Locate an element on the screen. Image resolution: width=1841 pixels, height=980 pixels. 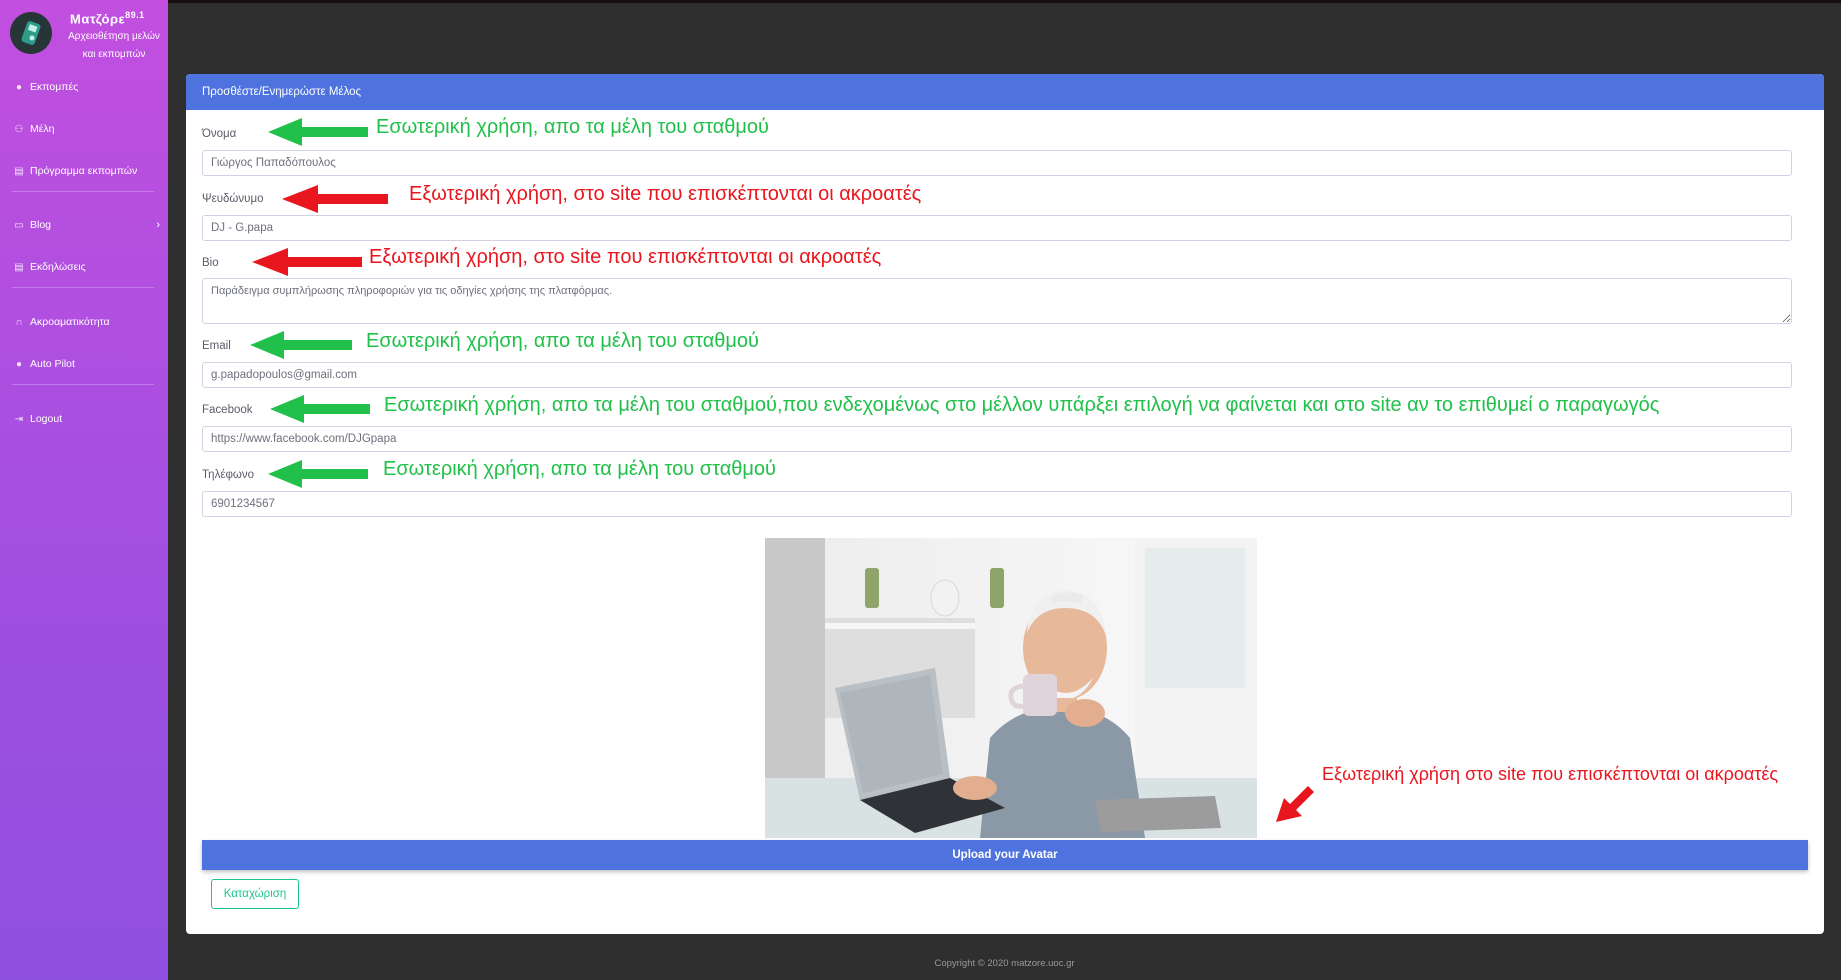
sidebar-item-listenership: ∩ Ακροαματικότητα is located at coordinates (86, 322).